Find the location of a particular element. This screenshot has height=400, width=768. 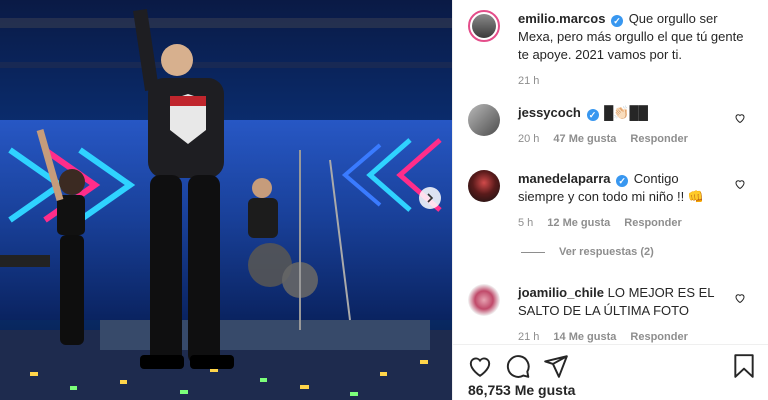

heart-icon is located at coordinates (480, 366).